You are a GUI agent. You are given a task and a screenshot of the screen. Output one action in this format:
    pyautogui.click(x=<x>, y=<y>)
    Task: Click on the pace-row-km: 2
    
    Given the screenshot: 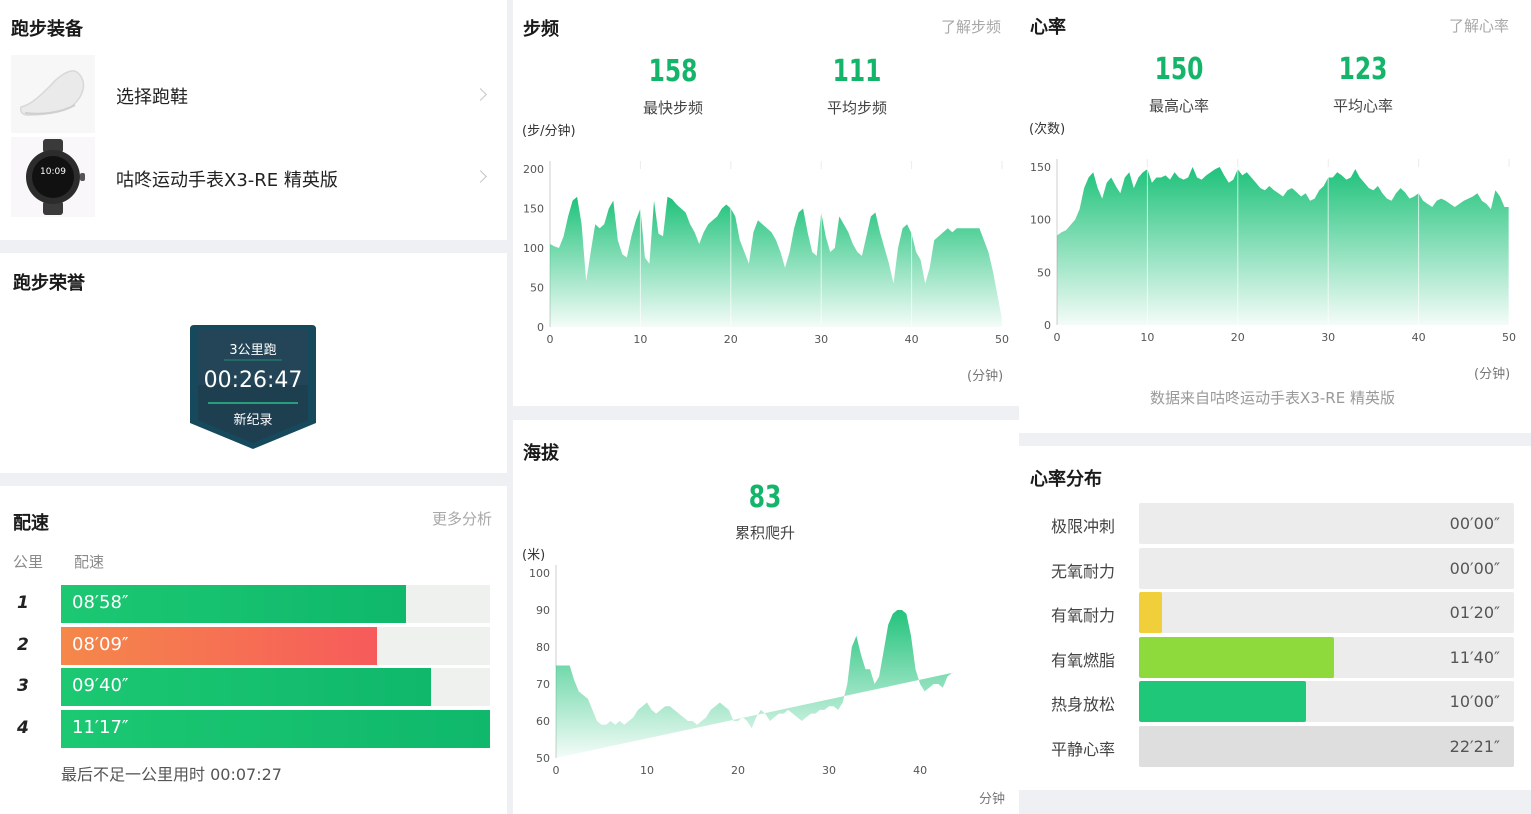 What is the action you would take?
    pyautogui.click(x=23, y=644)
    